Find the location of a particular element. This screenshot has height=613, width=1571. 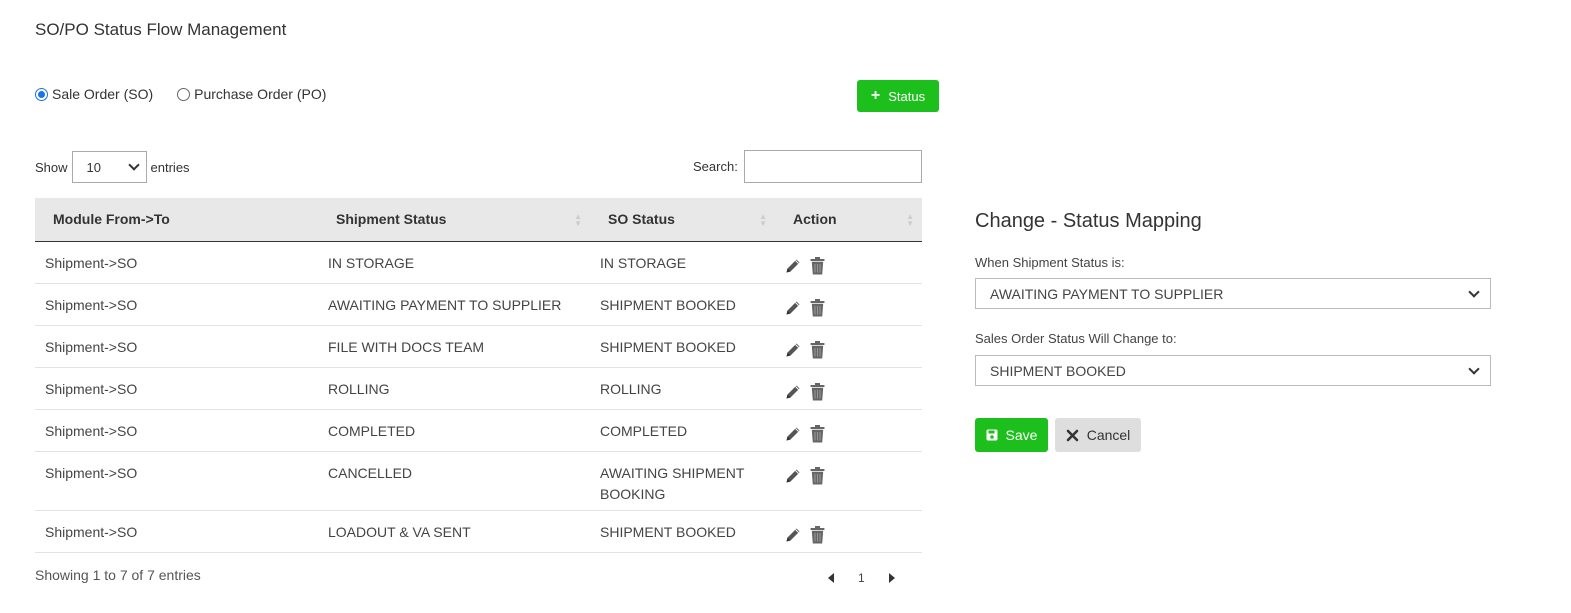

so-status-value: SHIPMENT BOOKED is located at coordinates (1058, 370).